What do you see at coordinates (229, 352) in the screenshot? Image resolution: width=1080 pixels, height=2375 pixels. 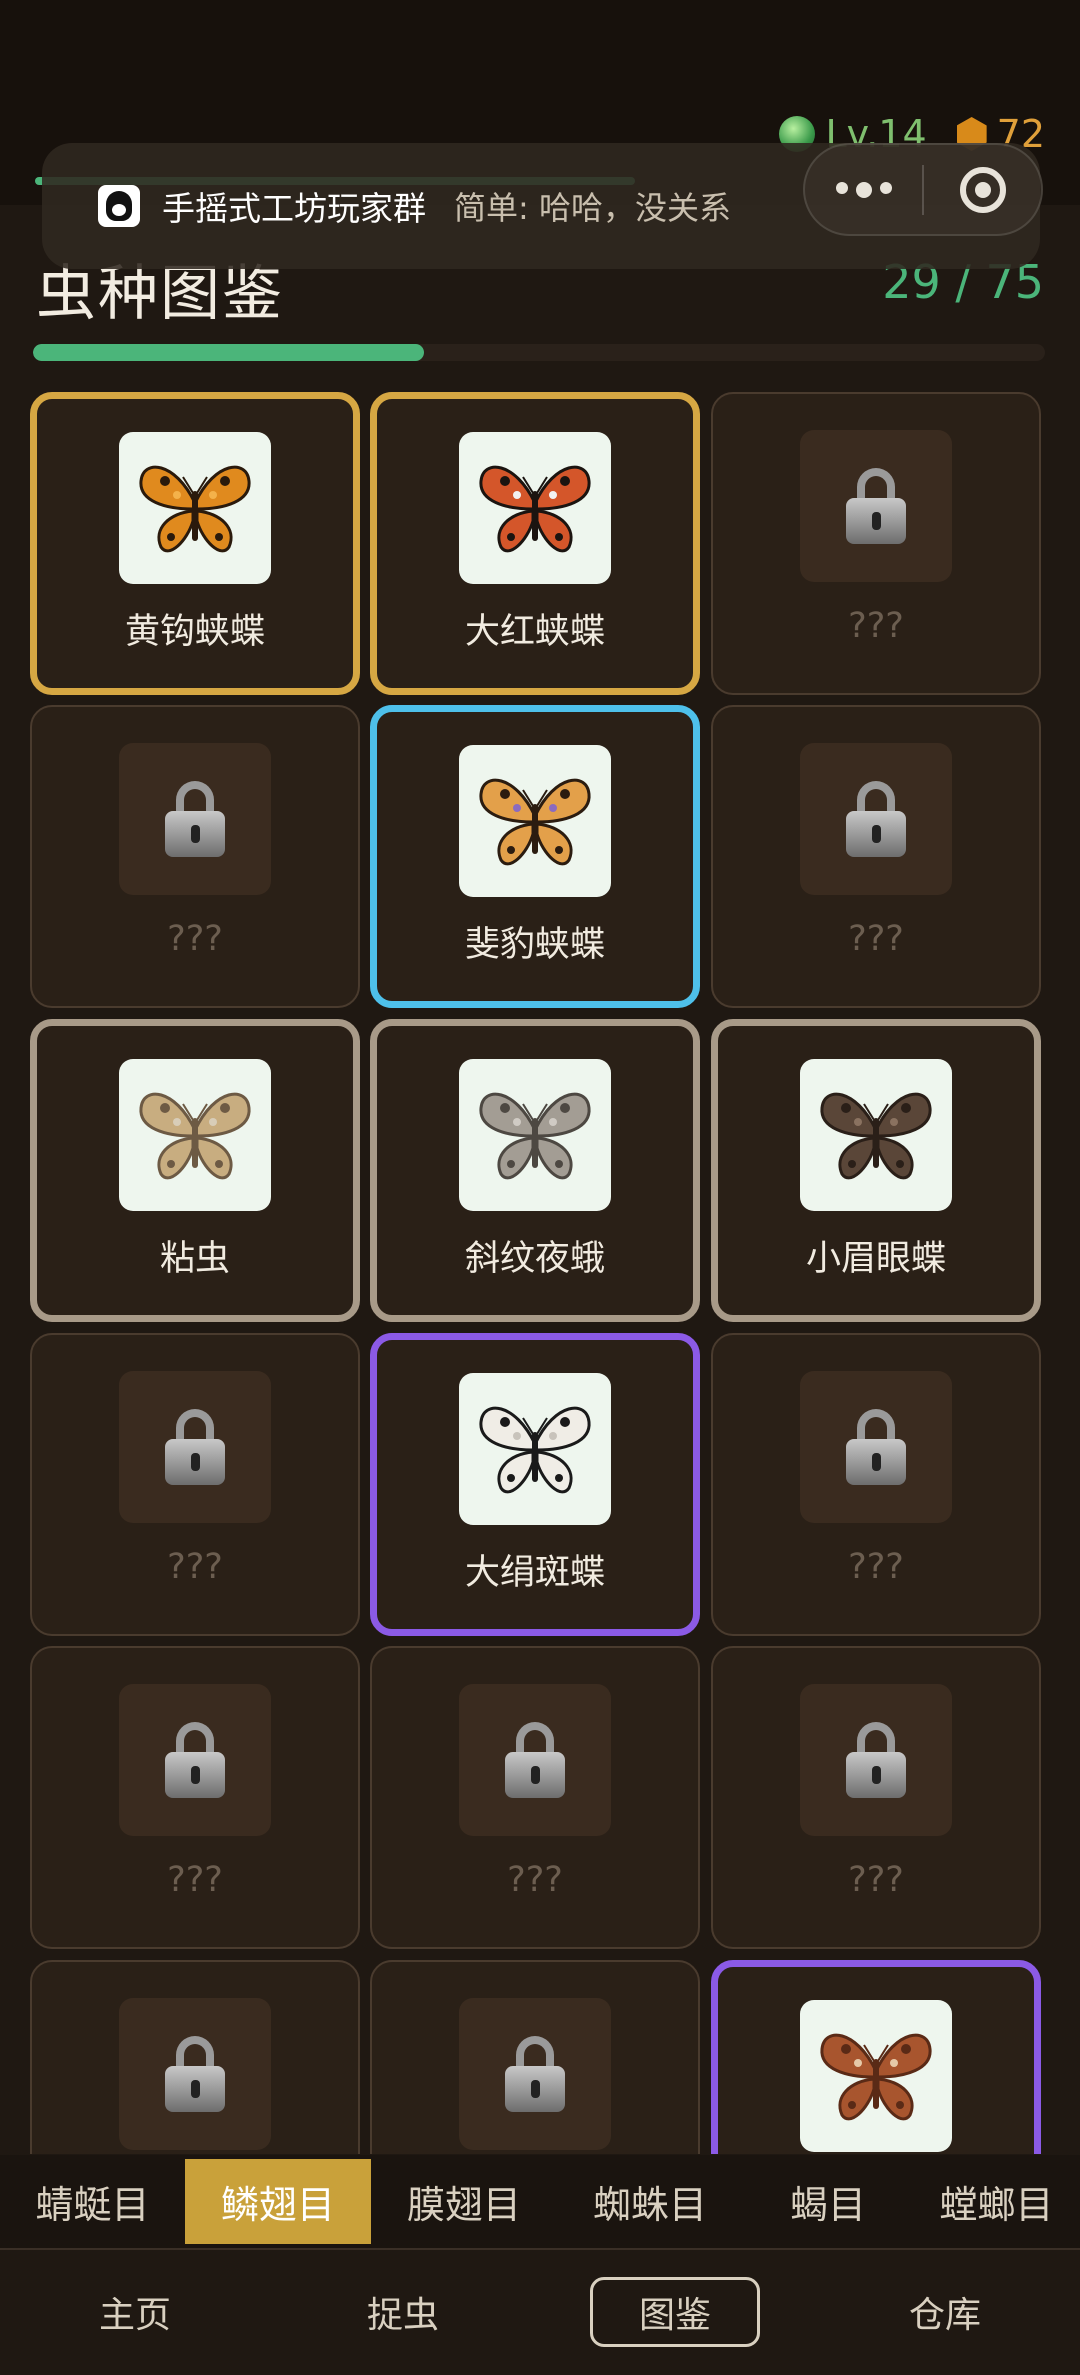 I see `collection-progress-fill` at bounding box center [229, 352].